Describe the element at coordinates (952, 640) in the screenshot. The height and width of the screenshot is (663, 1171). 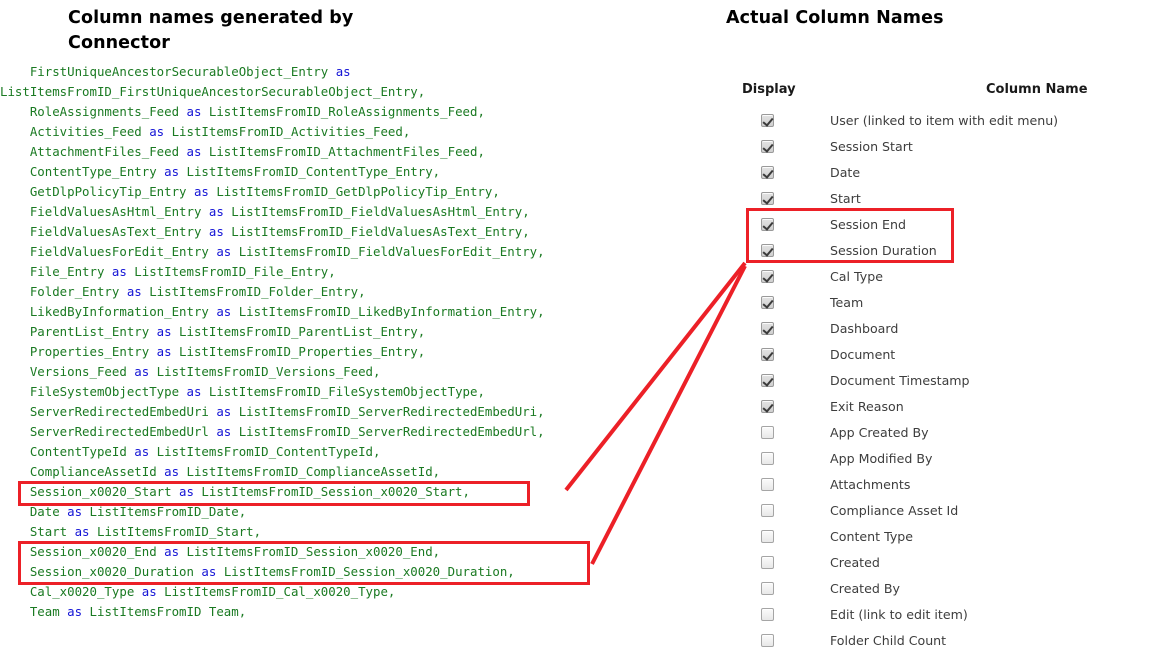
I see `column-row: Folder Child Count` at that location.